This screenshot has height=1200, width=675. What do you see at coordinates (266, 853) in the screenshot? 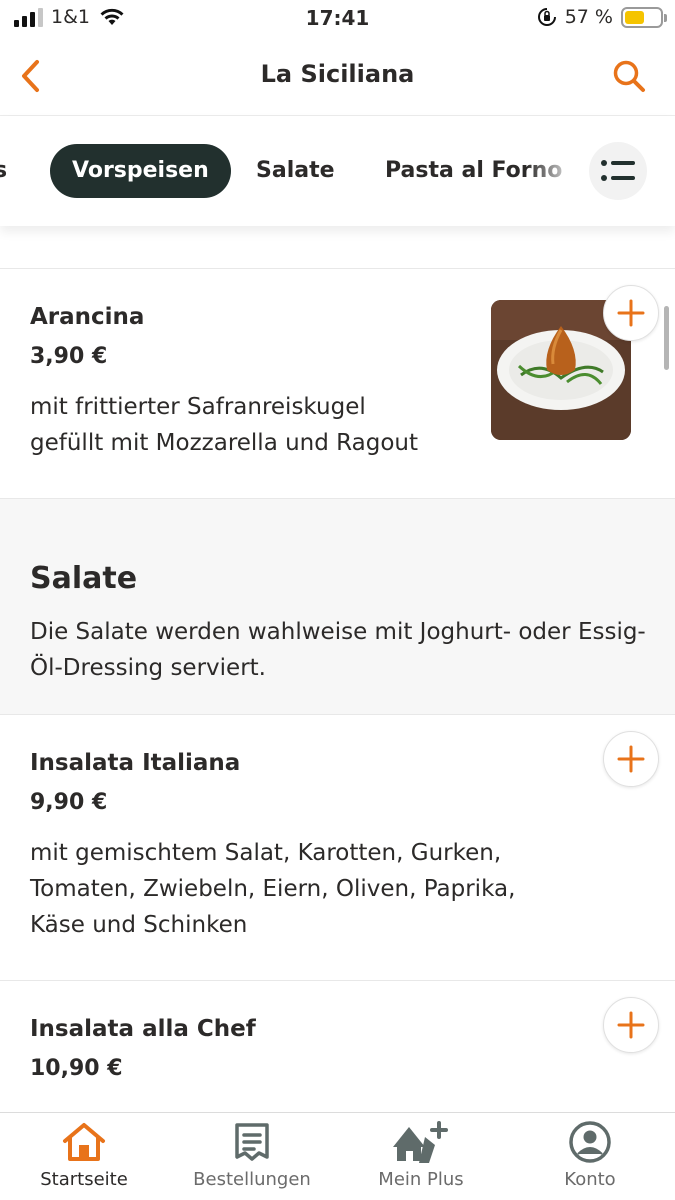
I see `description-line: mit gemischtem Salat, Karotten, Gurken,` at bounding box center [266, 853].